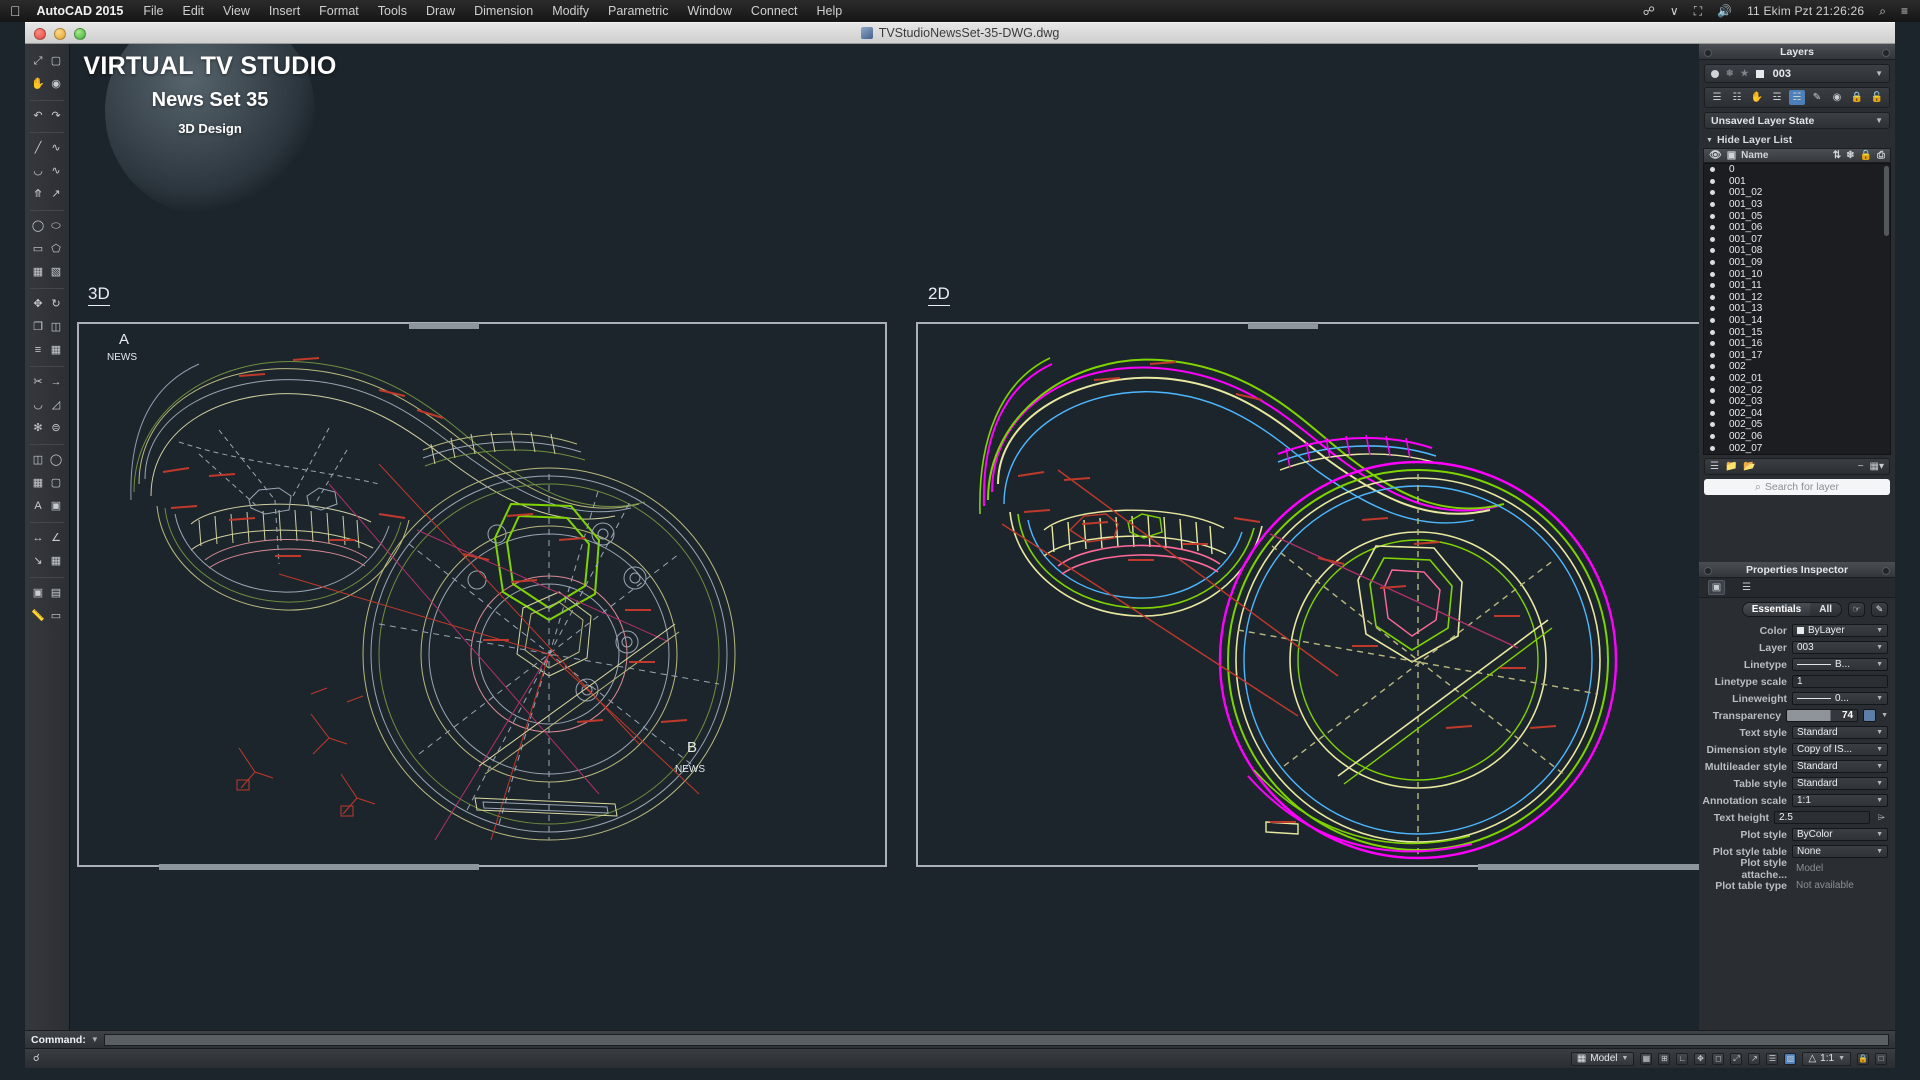 Image resolution: width=1920 pixels, height=1080 pixels. I want to click on dimension-linear-icon: ↔, so click(38, 538).